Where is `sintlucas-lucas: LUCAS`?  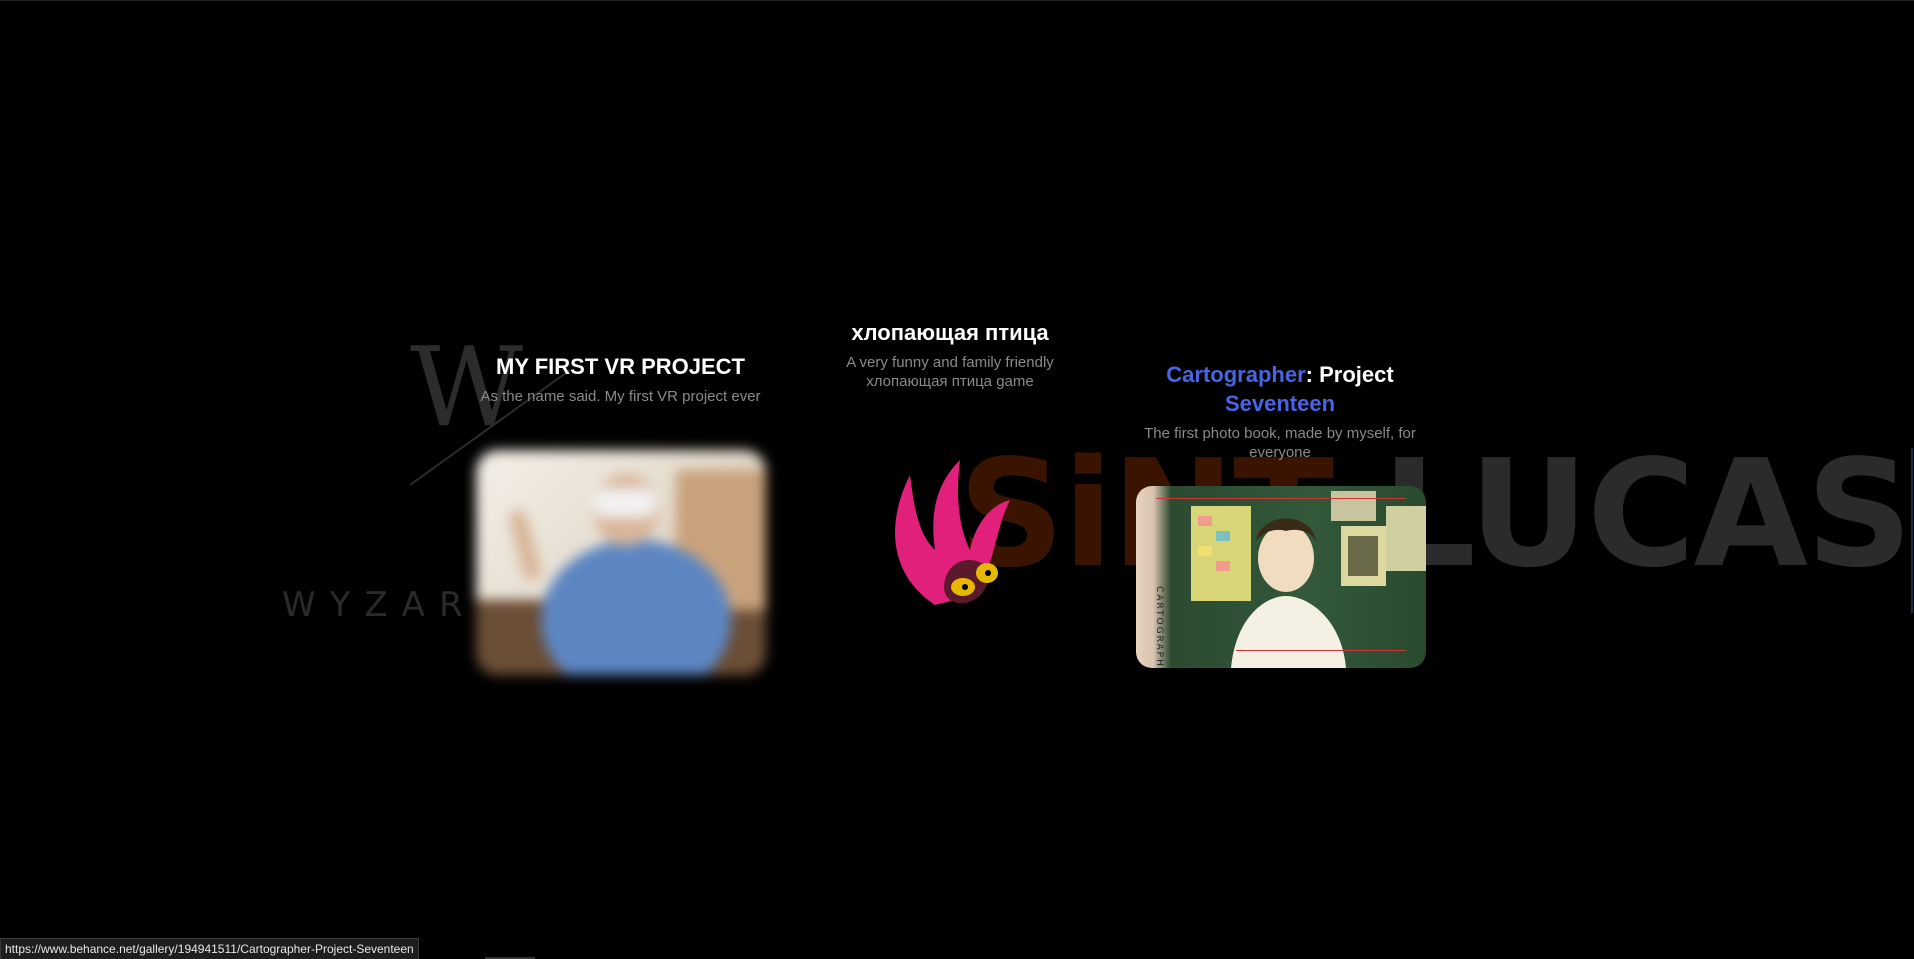
sintlucas-lucas: LUCAS is located at coordinates (1647, 514).